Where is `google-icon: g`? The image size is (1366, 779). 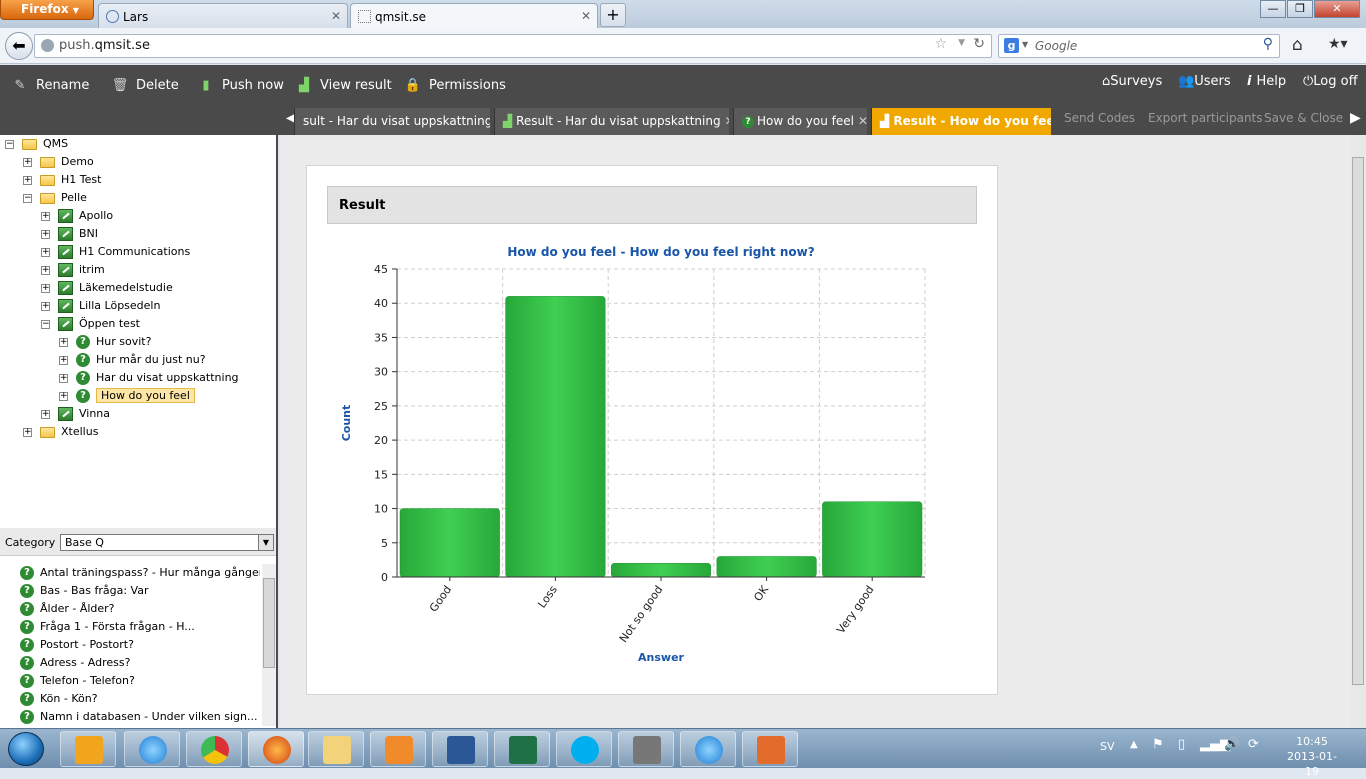 google-icon: g is located at coordinates (1011, 45).